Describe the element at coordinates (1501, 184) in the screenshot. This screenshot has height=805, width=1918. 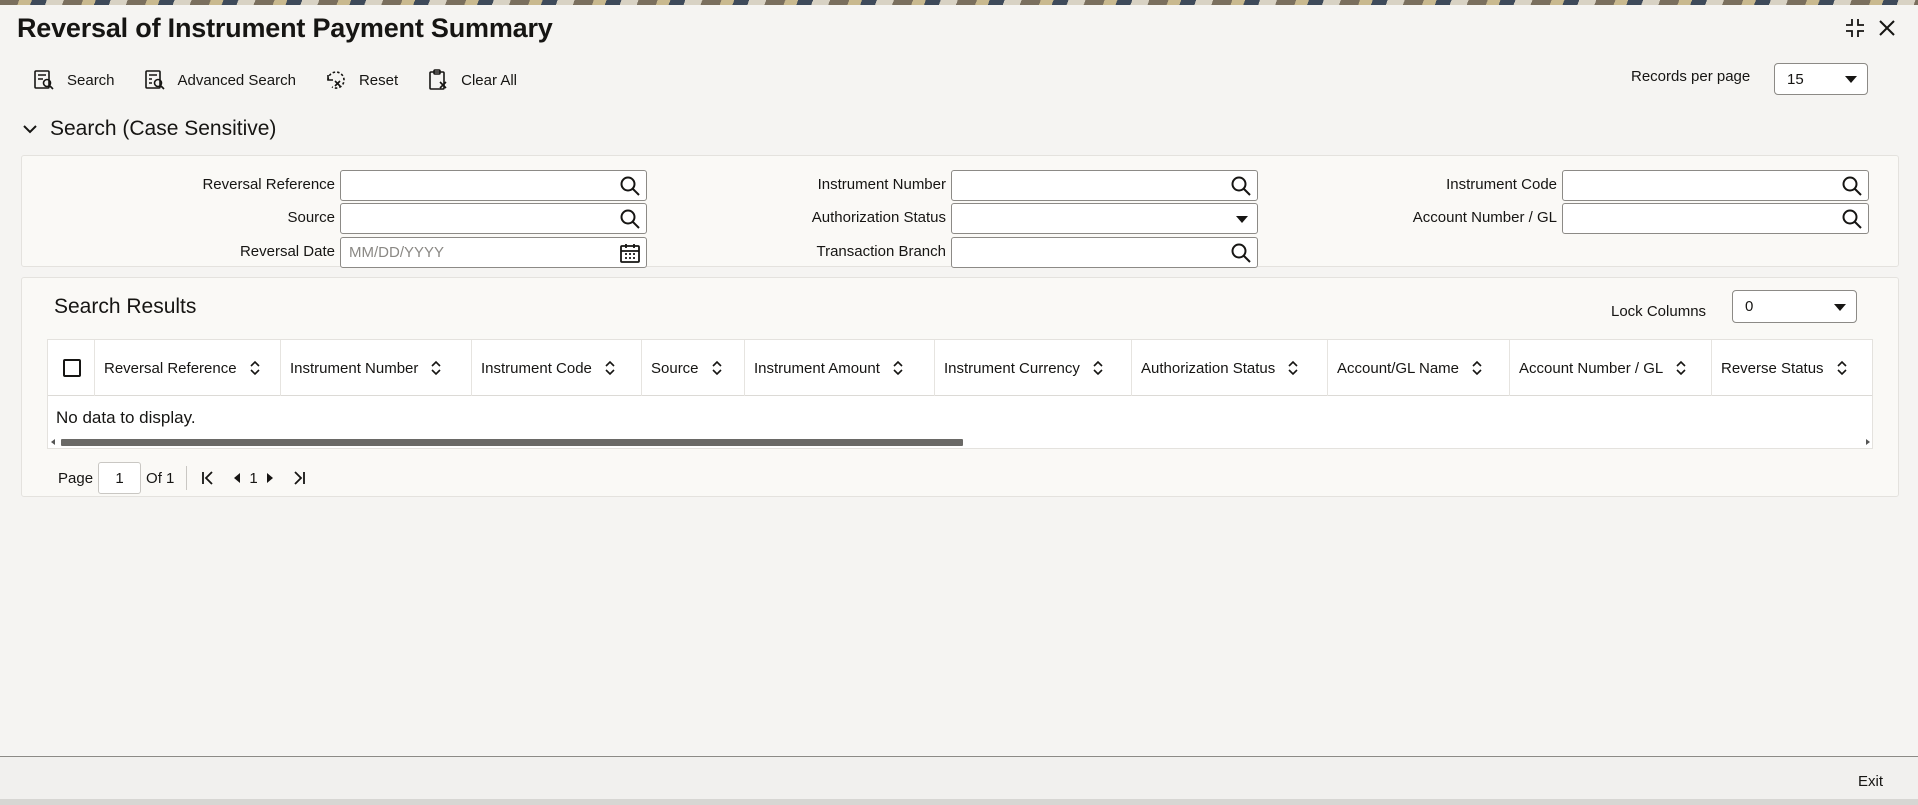
I see `instrument-code-label: Instrument Code` at that location.